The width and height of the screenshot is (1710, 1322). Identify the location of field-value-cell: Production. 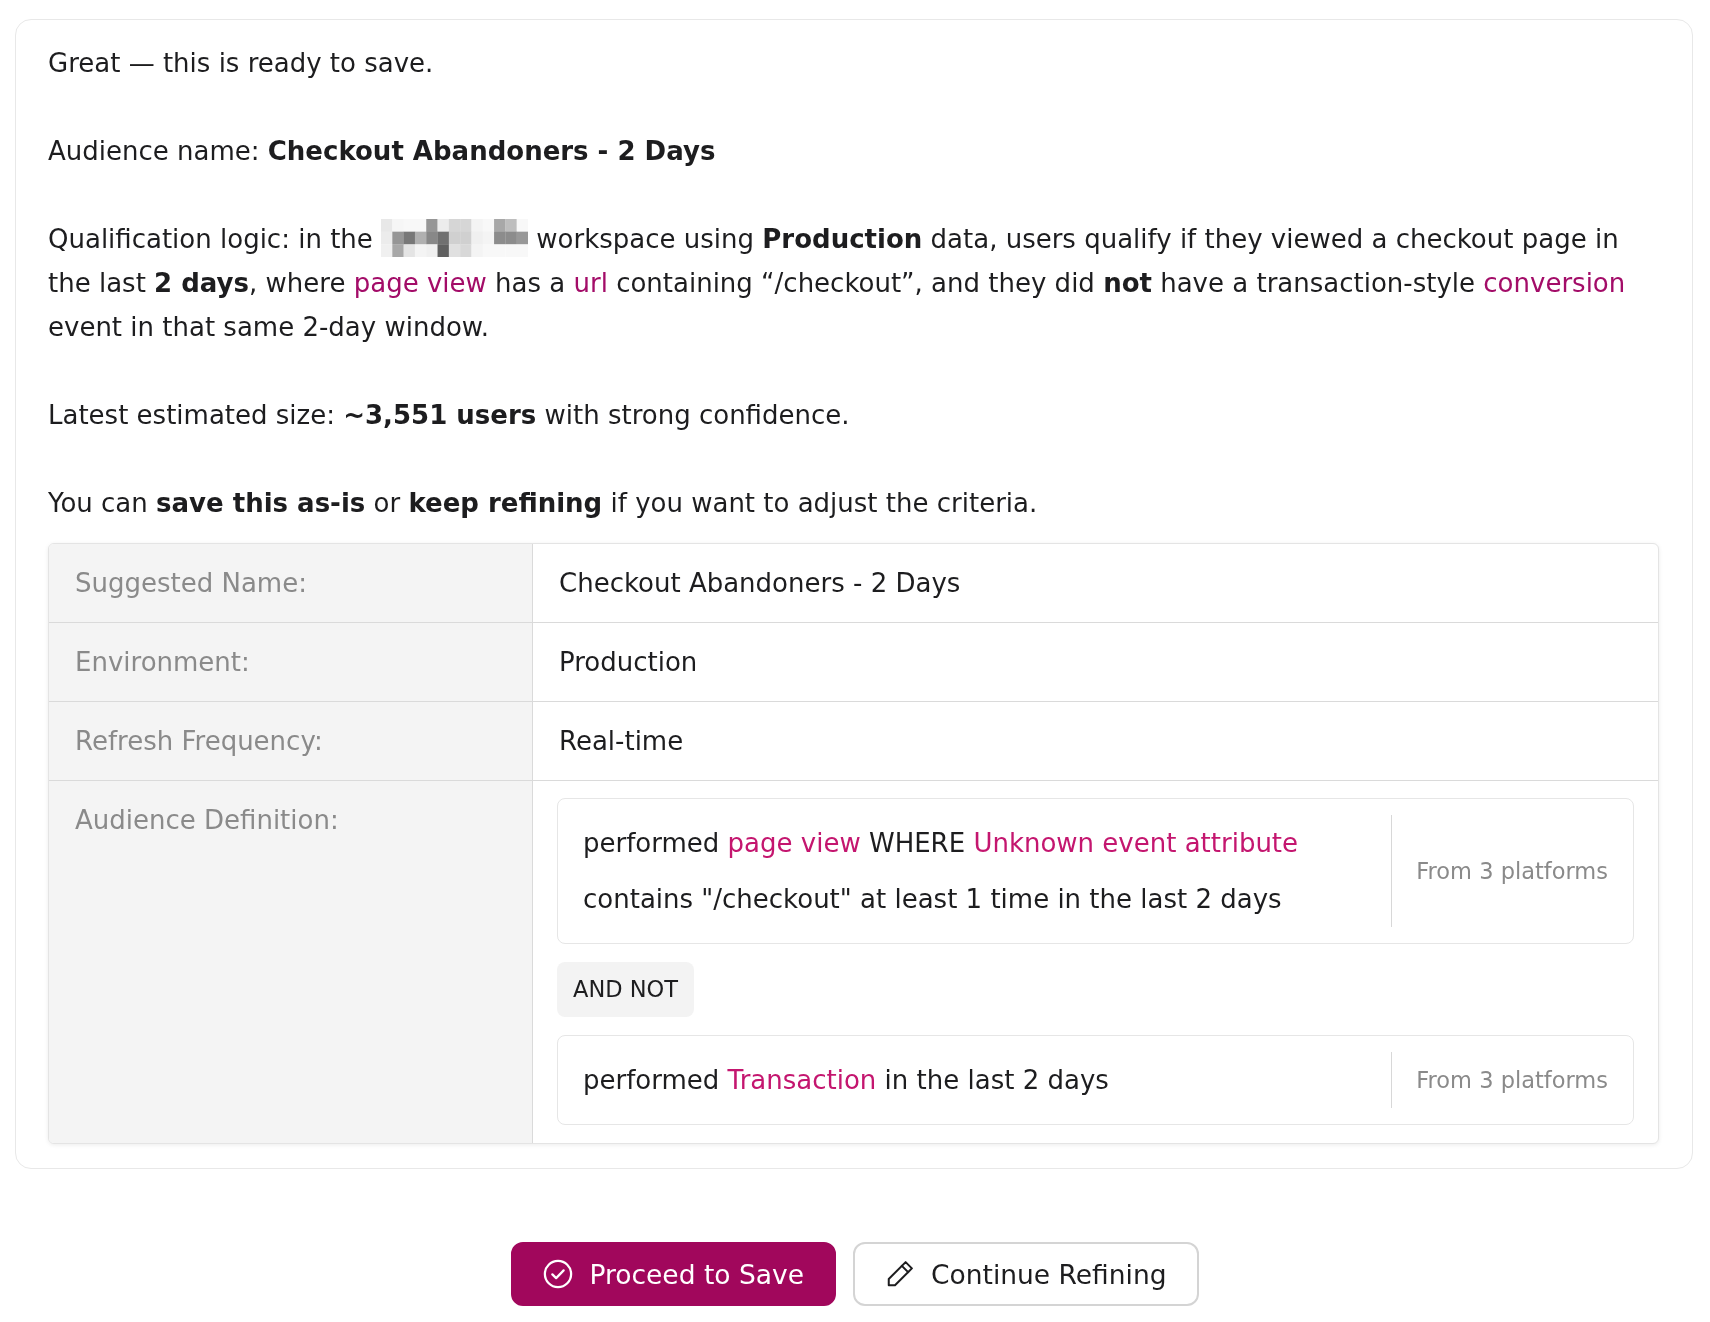
(1095, 661).